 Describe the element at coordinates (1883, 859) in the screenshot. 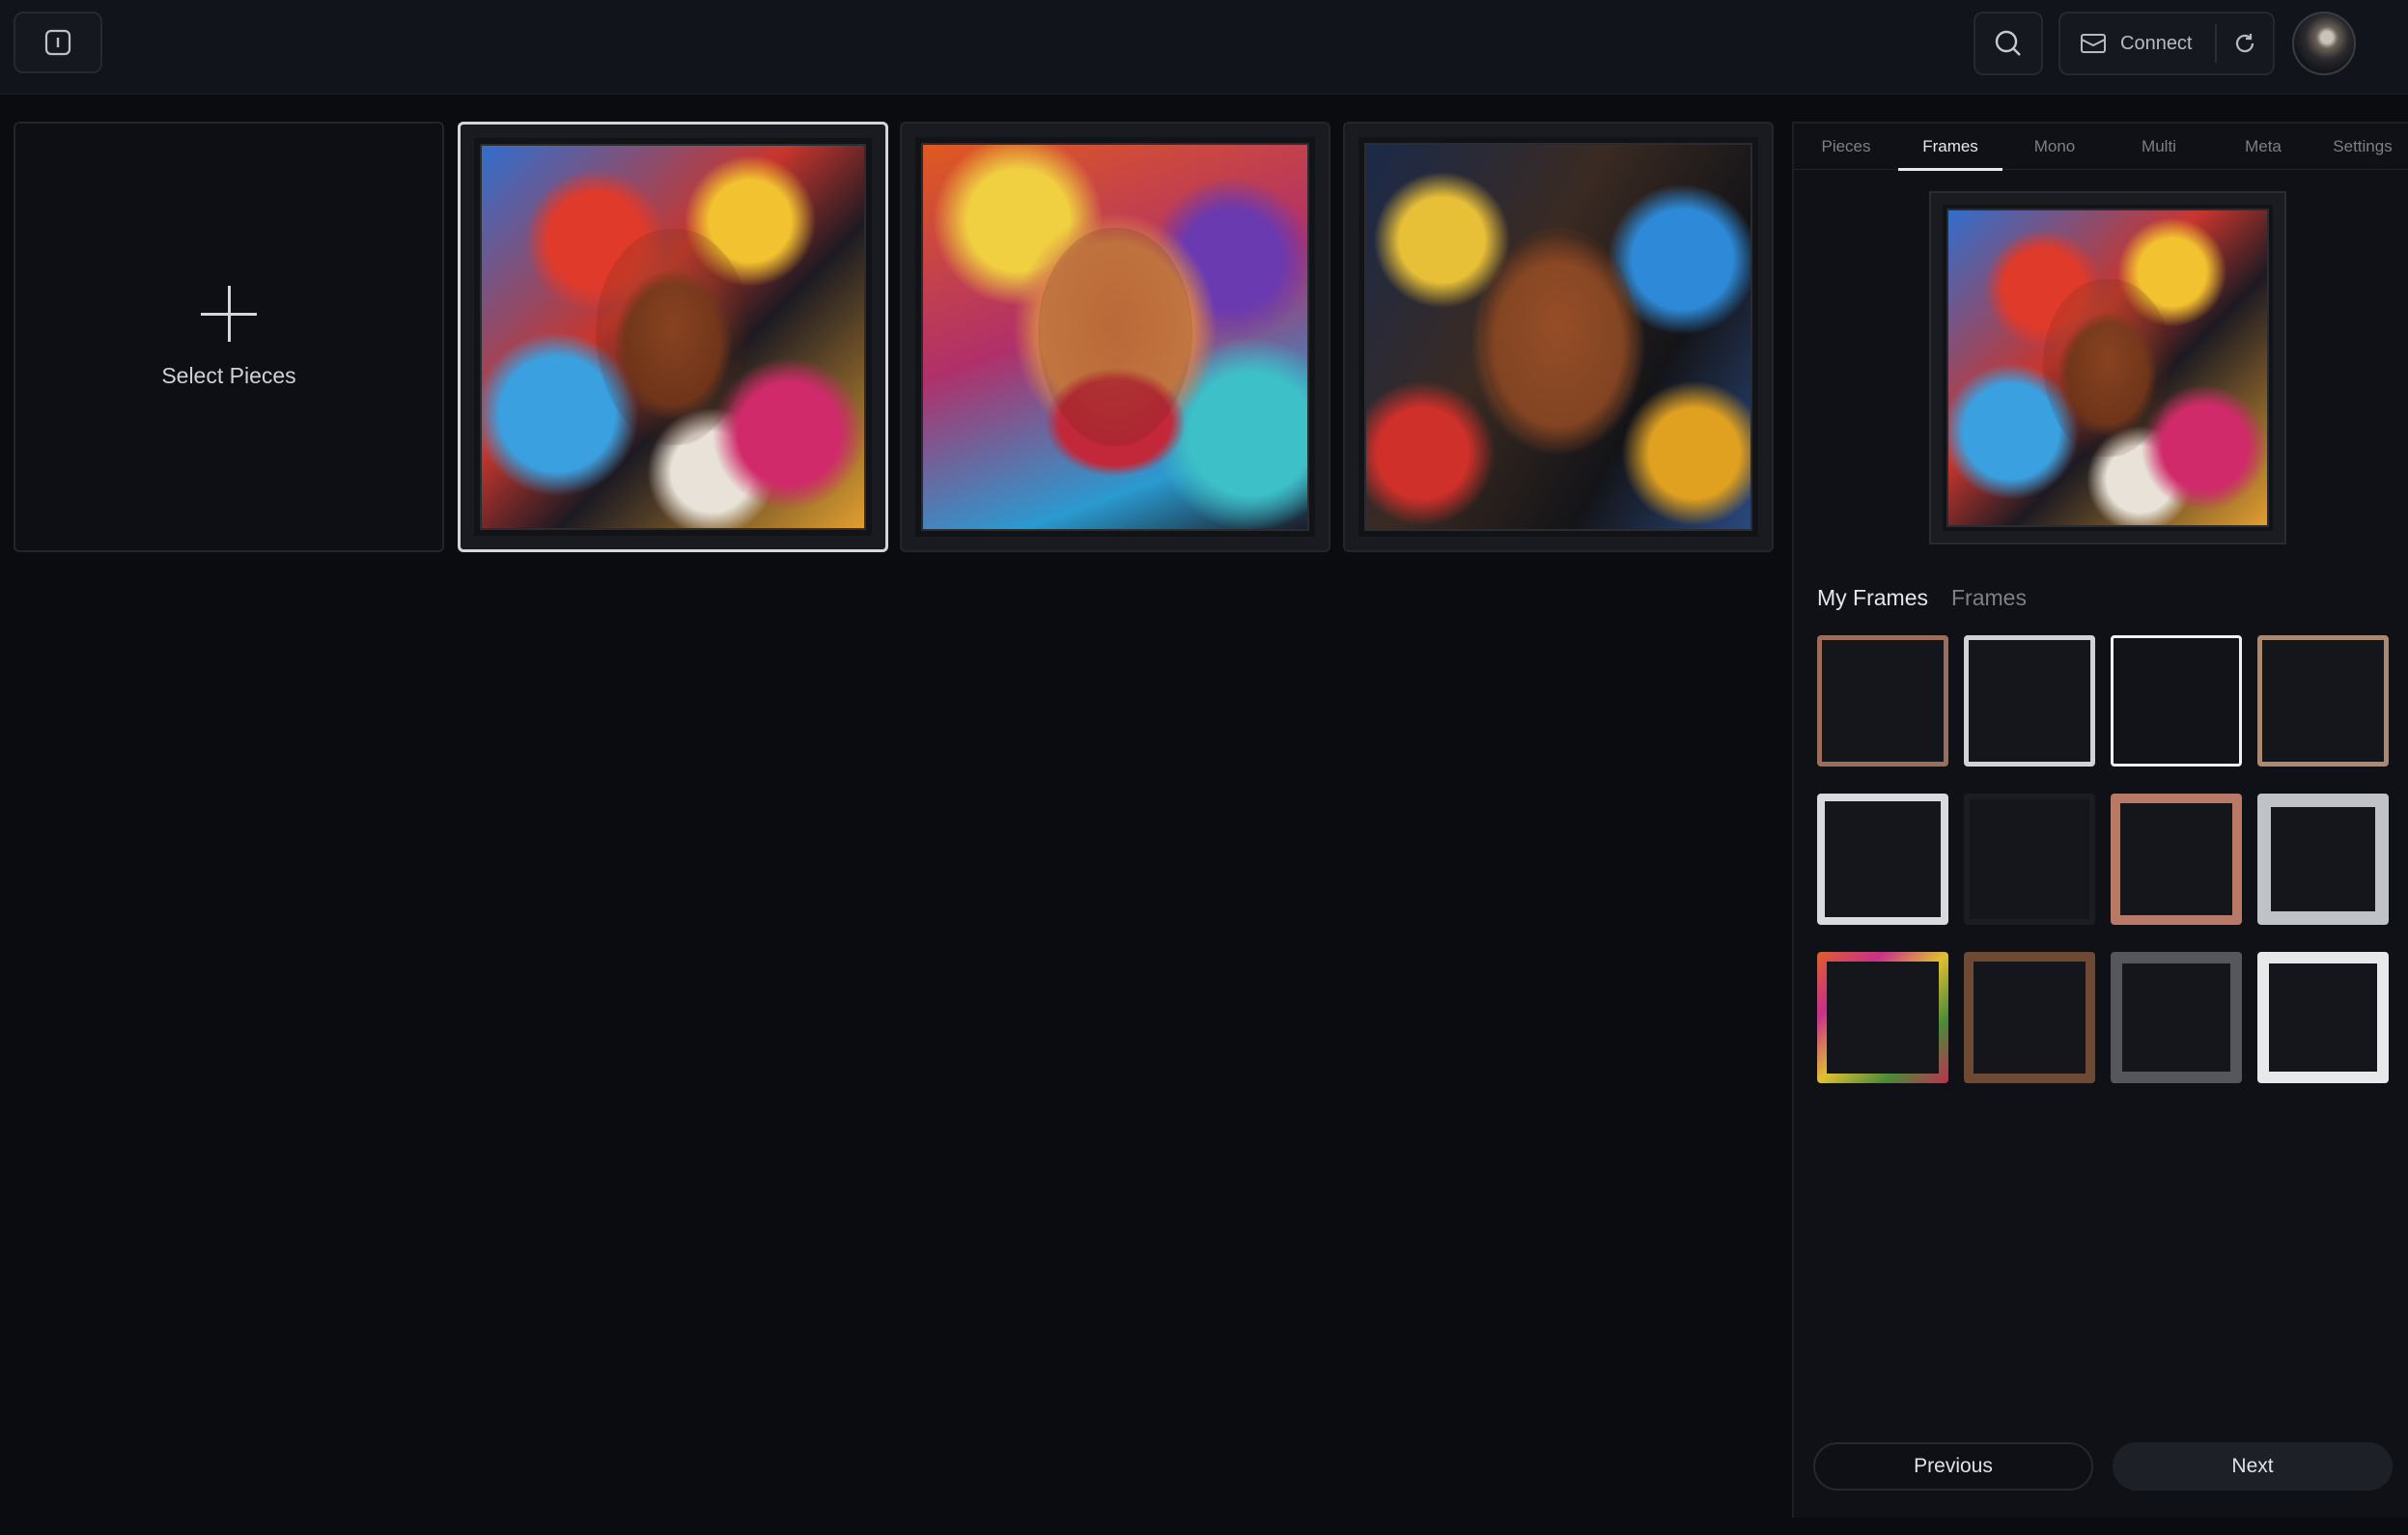

I see `frame-option-white` at that location.